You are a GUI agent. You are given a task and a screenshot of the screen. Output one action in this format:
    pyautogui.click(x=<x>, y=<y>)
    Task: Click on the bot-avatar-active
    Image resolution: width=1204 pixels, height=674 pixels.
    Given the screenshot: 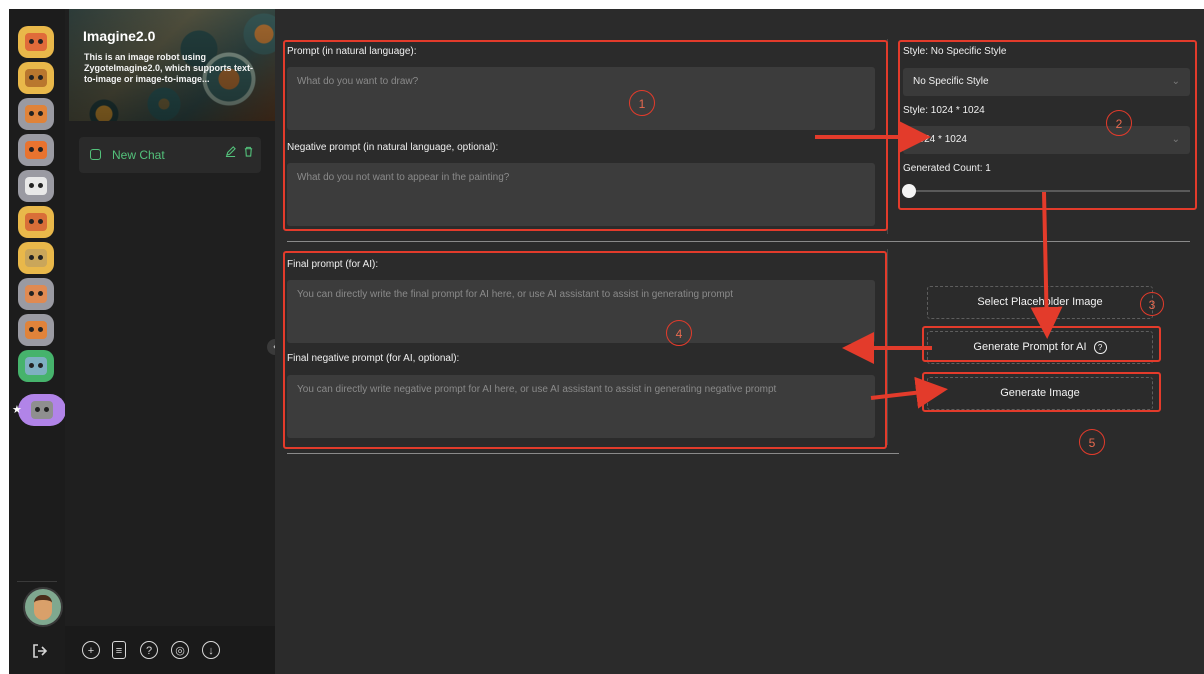 What is the action you would take?
    pyautogui.click(x=42, y=410)
    